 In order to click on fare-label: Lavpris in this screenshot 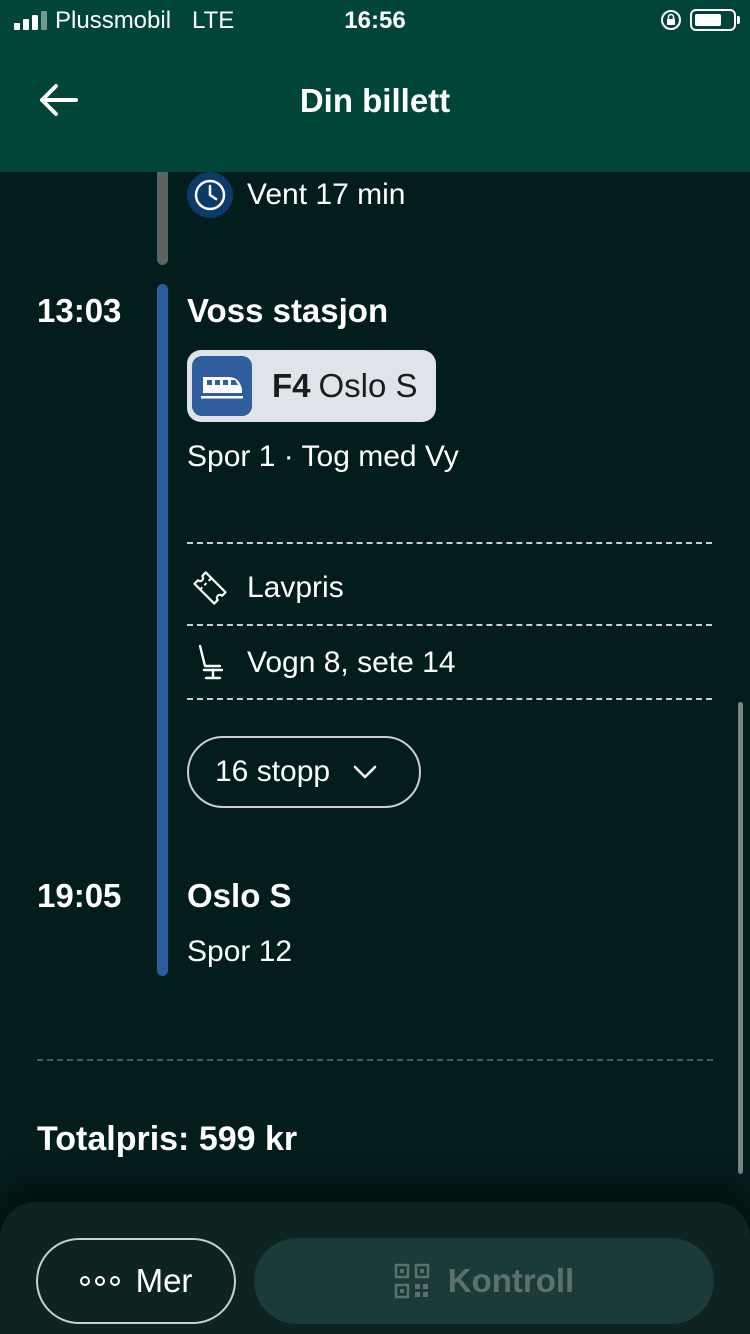, I will do `click(295, 587)`.